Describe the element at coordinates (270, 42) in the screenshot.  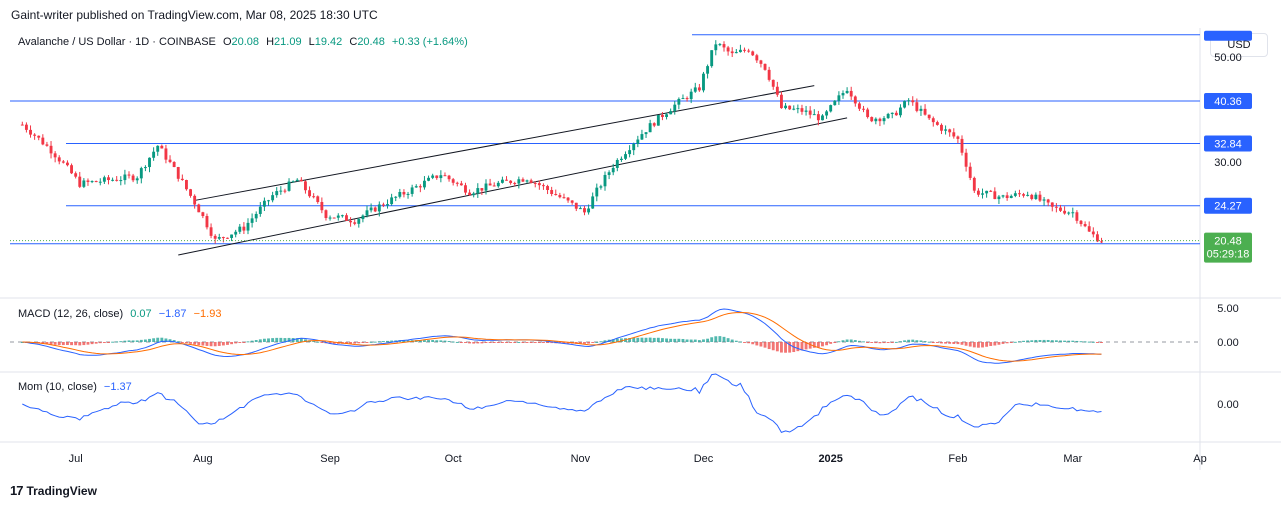
I see `high-label: H` at that location.